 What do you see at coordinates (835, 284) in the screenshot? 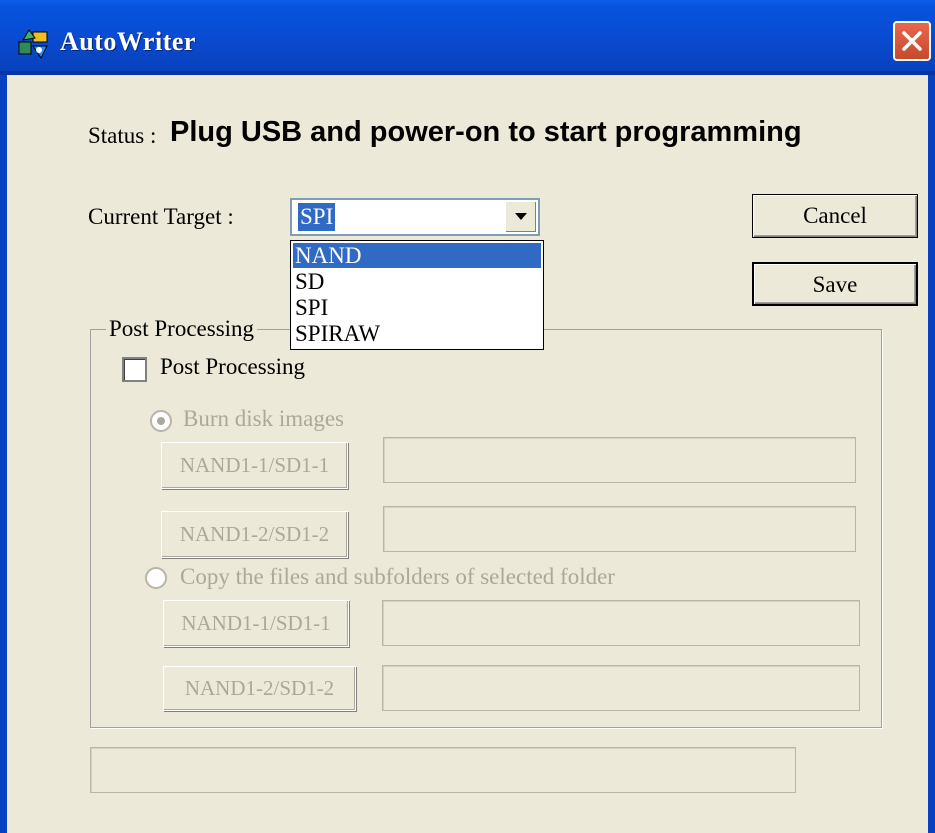
I see `save-button: Save` at bounding box center [835, 284].